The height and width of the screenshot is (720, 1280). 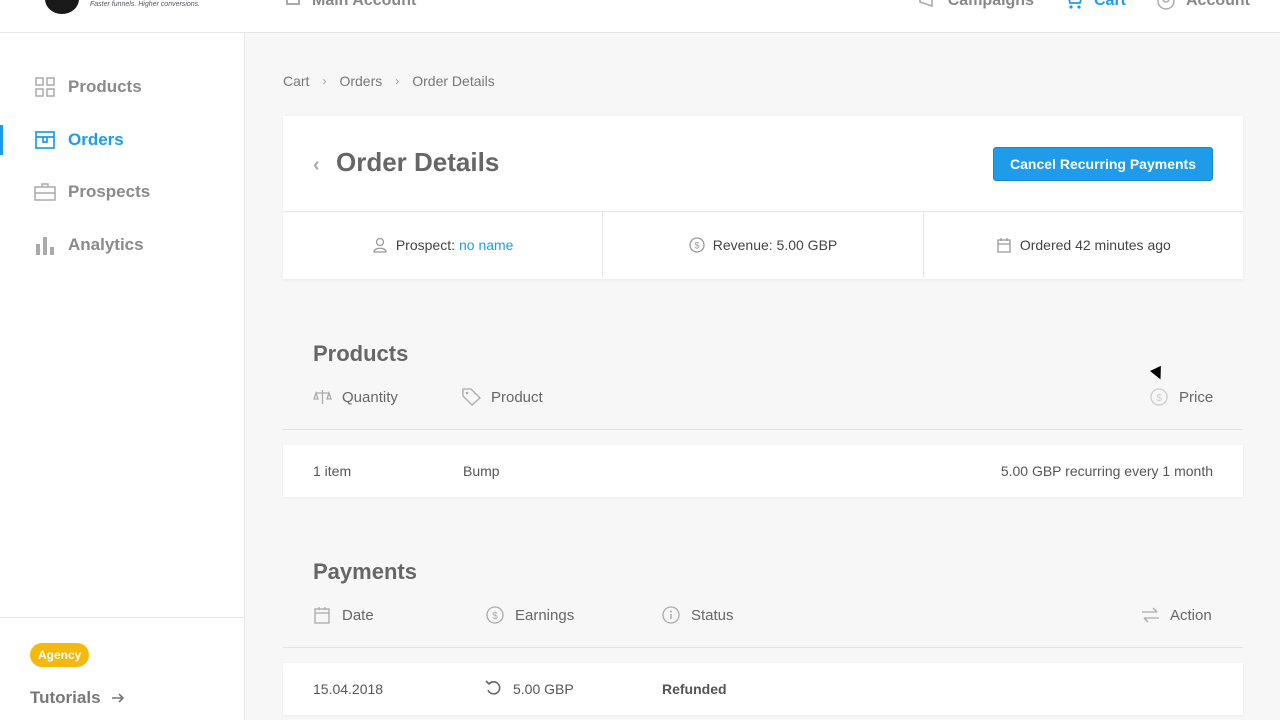 I want to click on sidebar-item-products: Products, so click(x=122, y=87).